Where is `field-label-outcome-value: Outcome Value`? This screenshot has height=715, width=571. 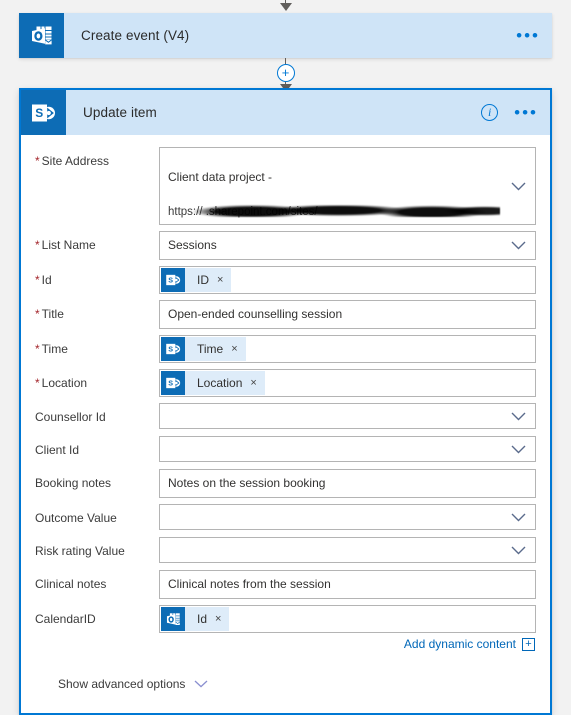 field-label-outcome-value: Outcome Value is located at coordinates (76, 518).